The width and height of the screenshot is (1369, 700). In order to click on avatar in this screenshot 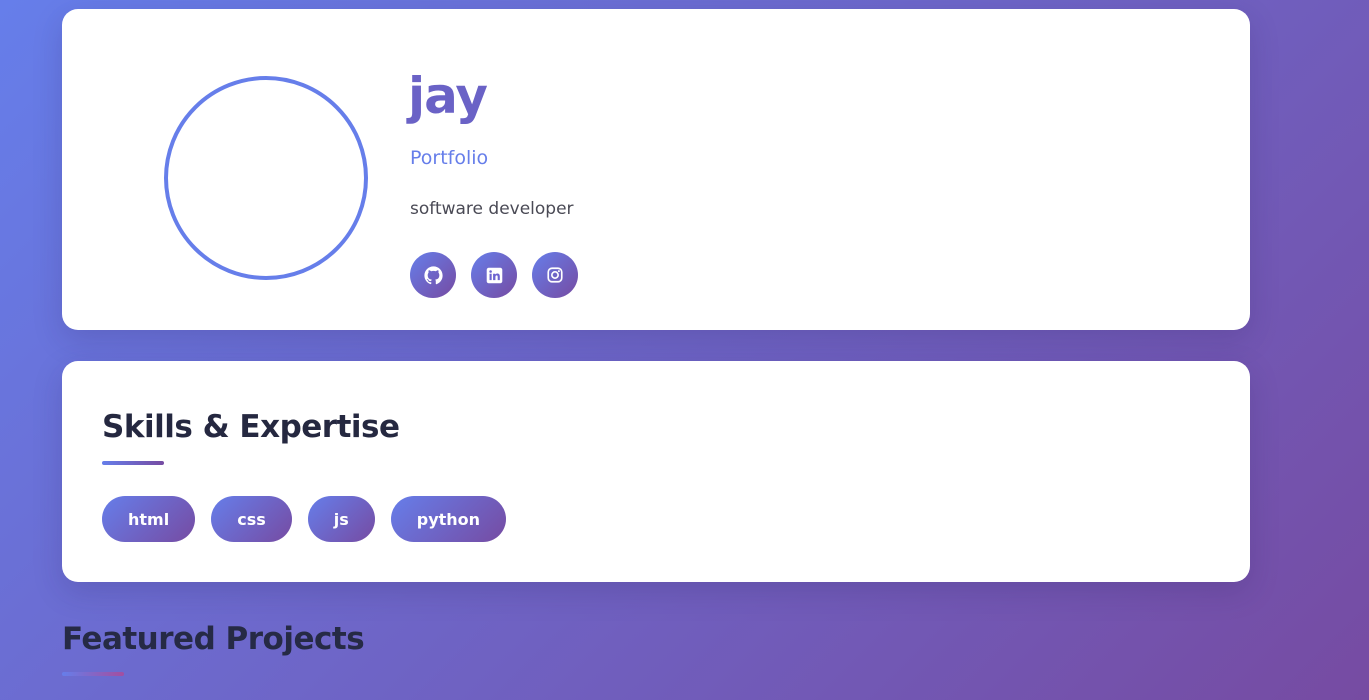, I will do `click(266, 178)`.